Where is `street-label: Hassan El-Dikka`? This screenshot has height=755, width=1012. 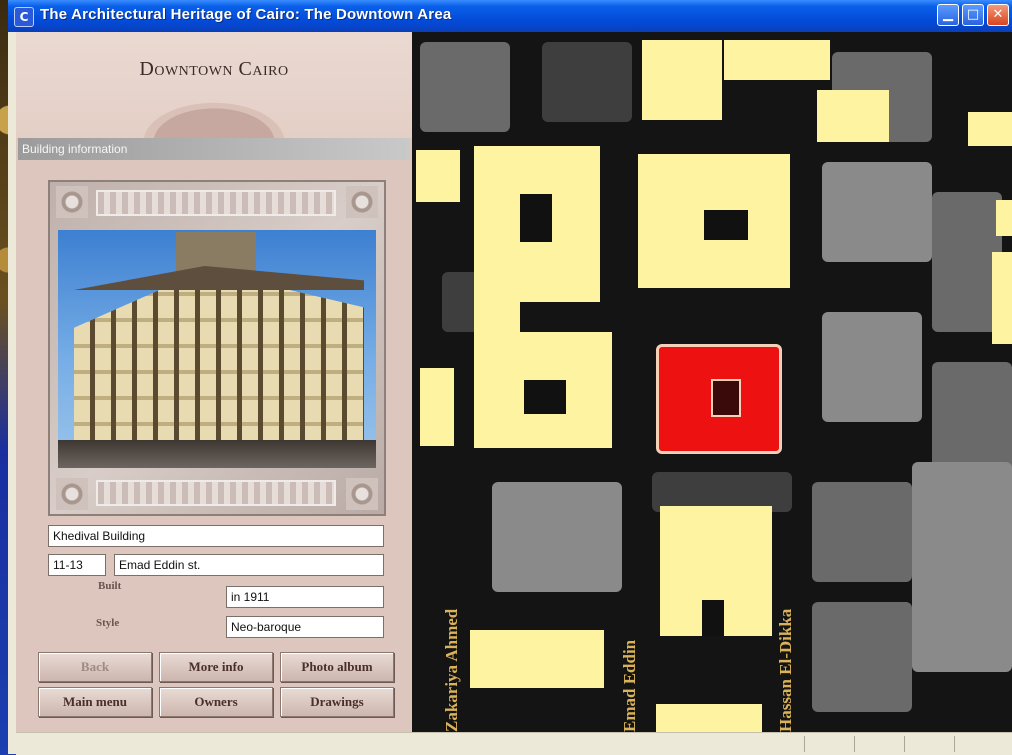
street-label: Hassan El-Dikka is located at coordinates (785, 670).